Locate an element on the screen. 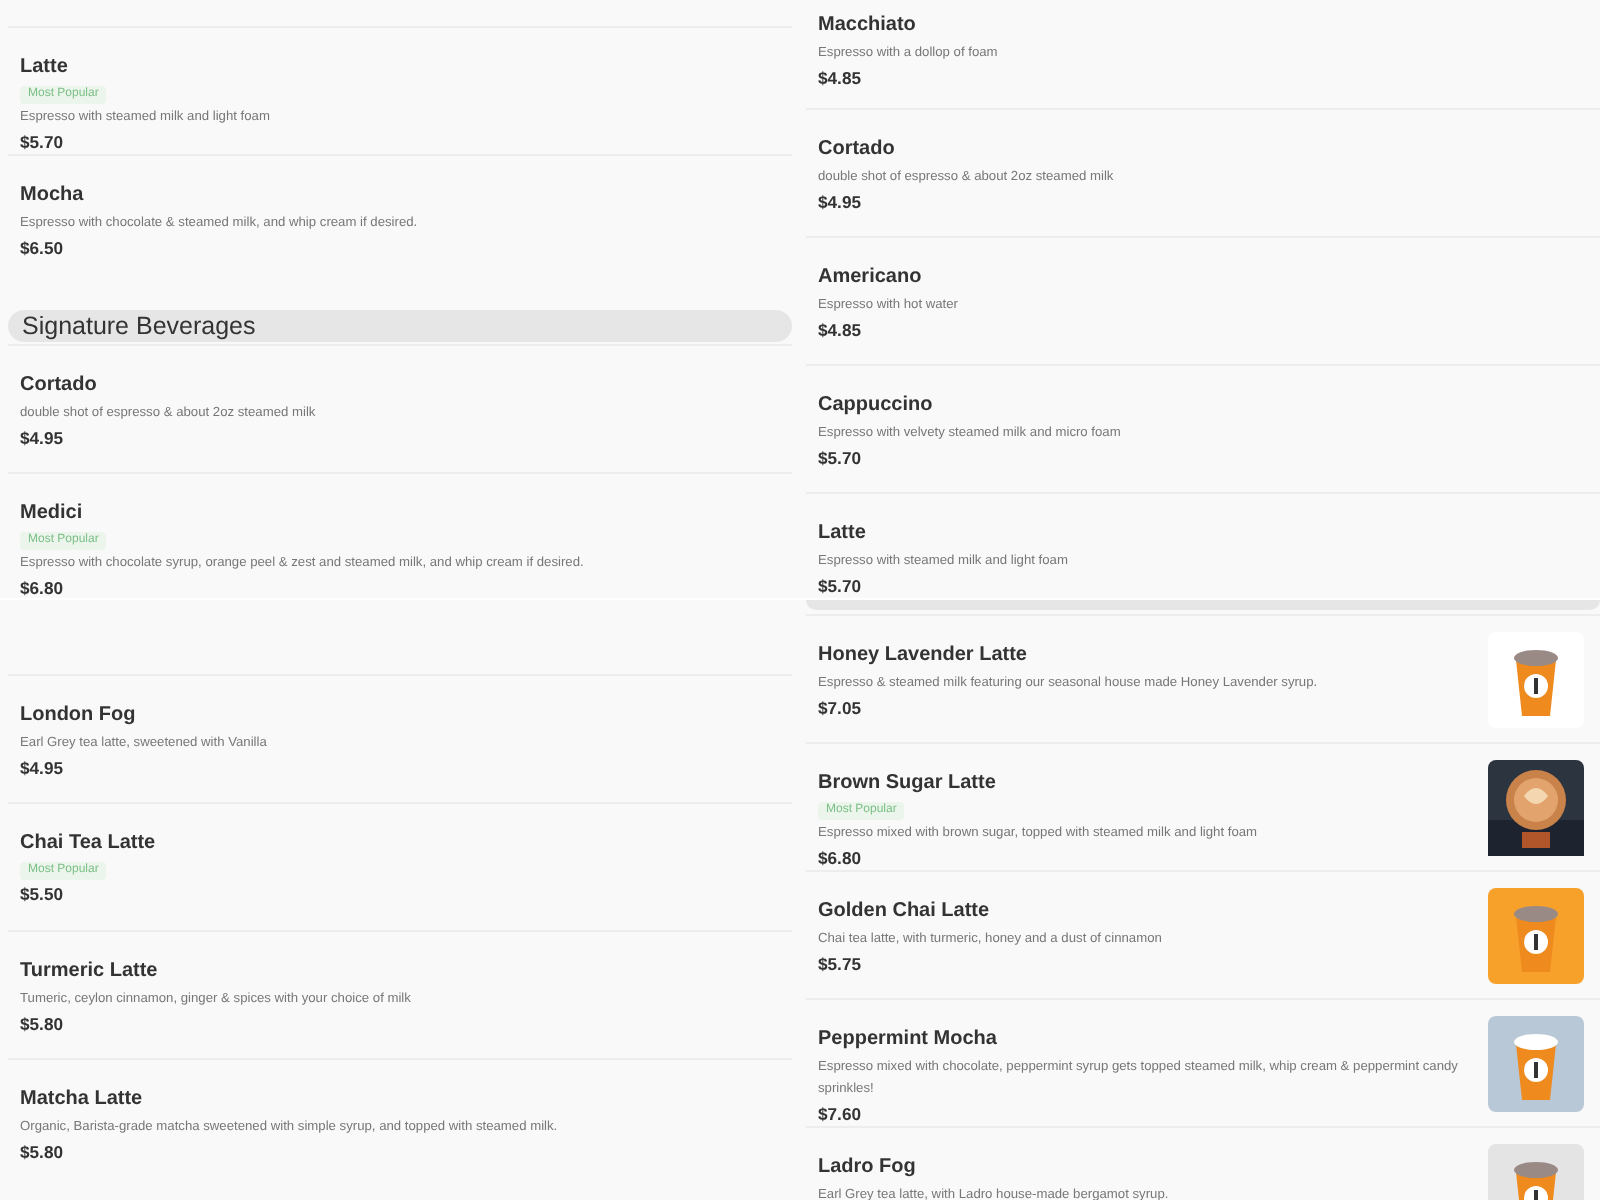  item-name: Chai Tea Latte is located at coordinates (88, 844).